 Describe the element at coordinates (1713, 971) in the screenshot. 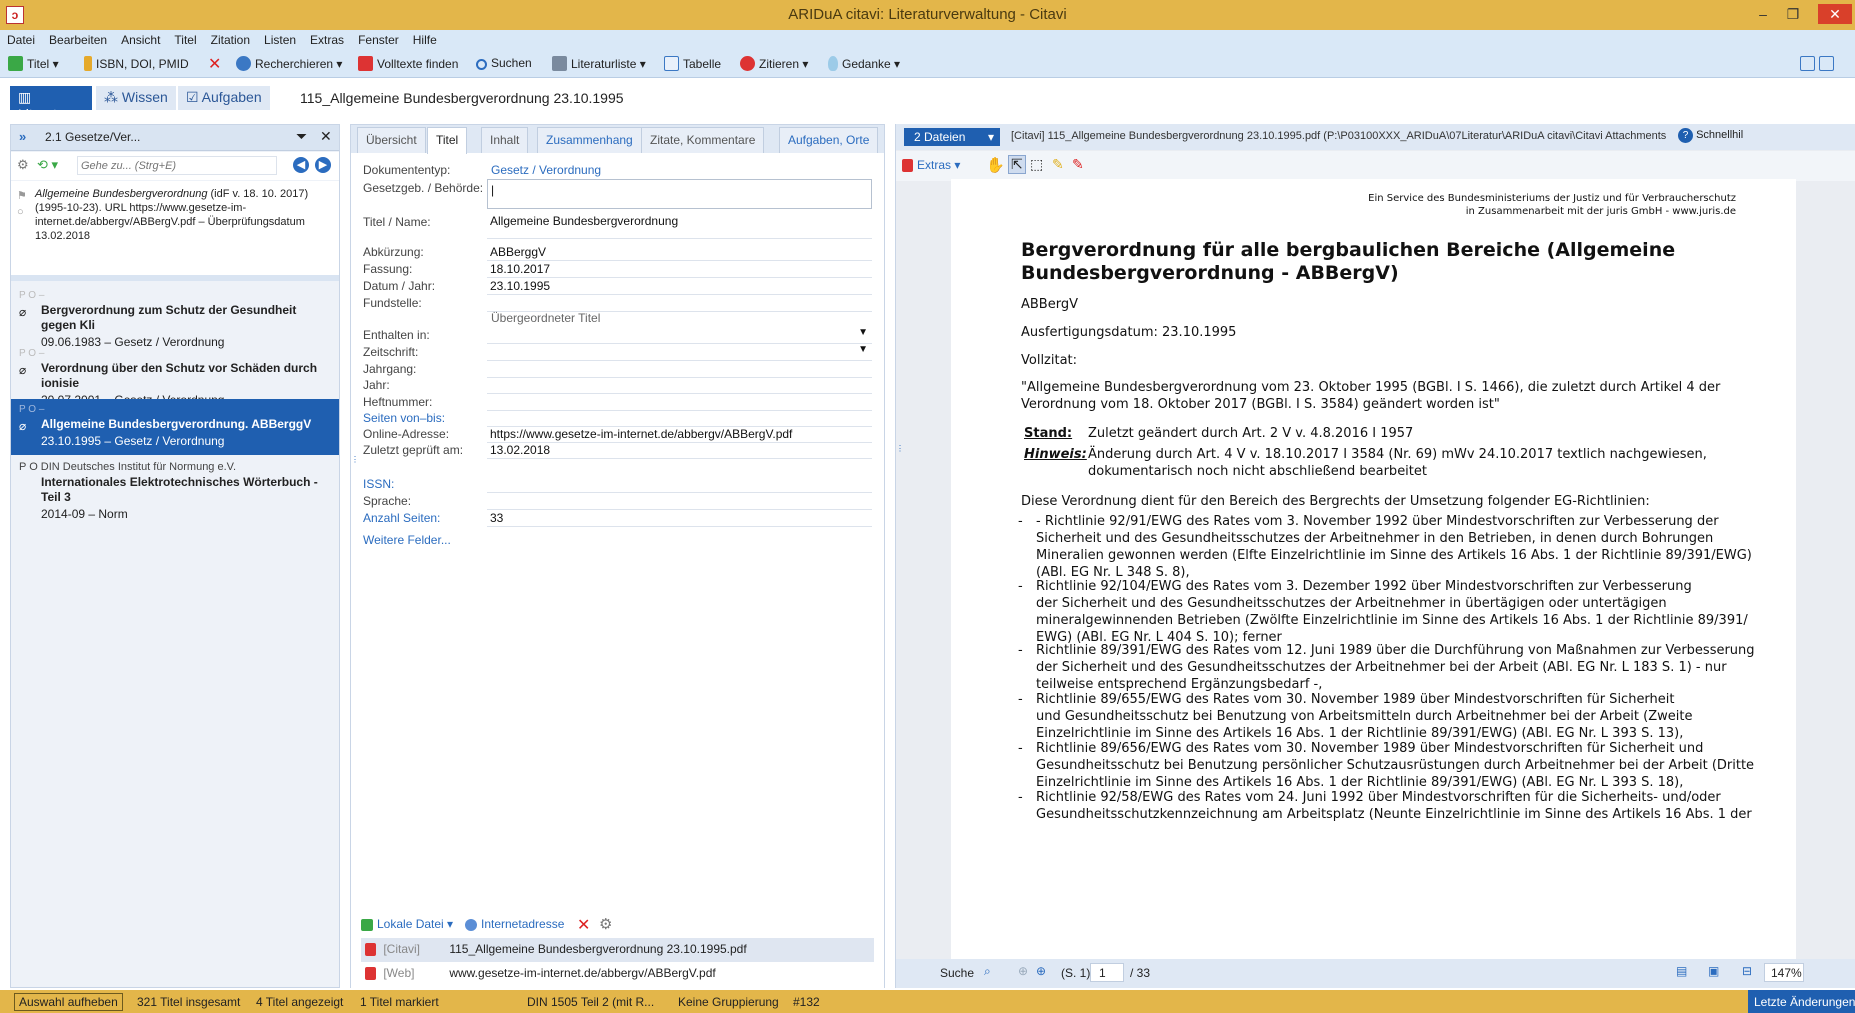

I see `fit-width-icon: ▣` at that location.